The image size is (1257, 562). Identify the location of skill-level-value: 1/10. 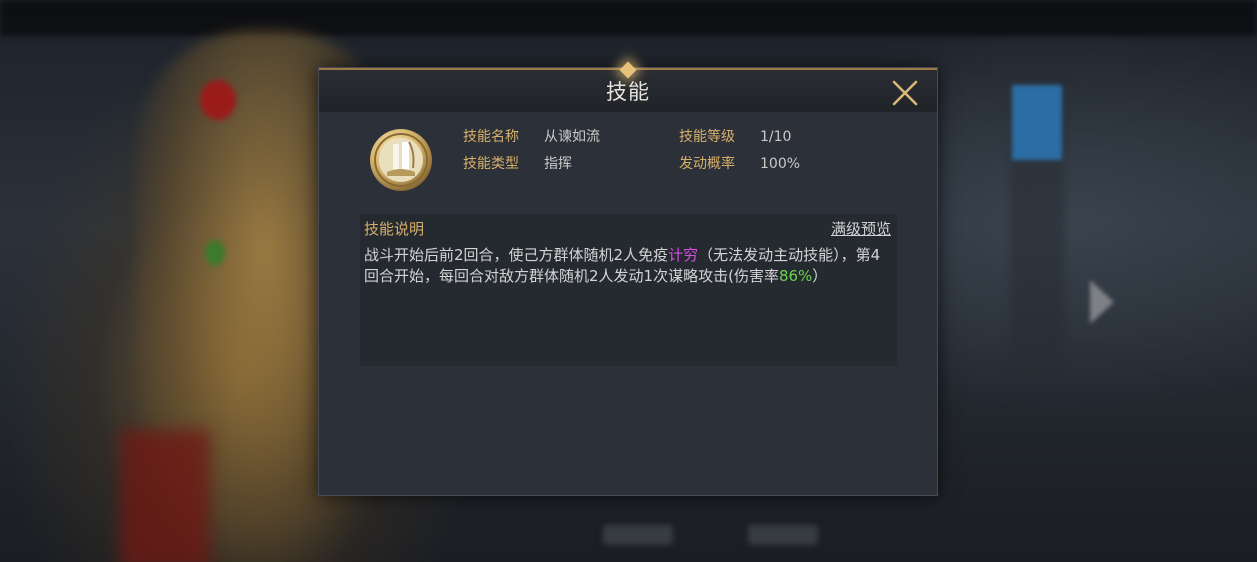
(776, 137).